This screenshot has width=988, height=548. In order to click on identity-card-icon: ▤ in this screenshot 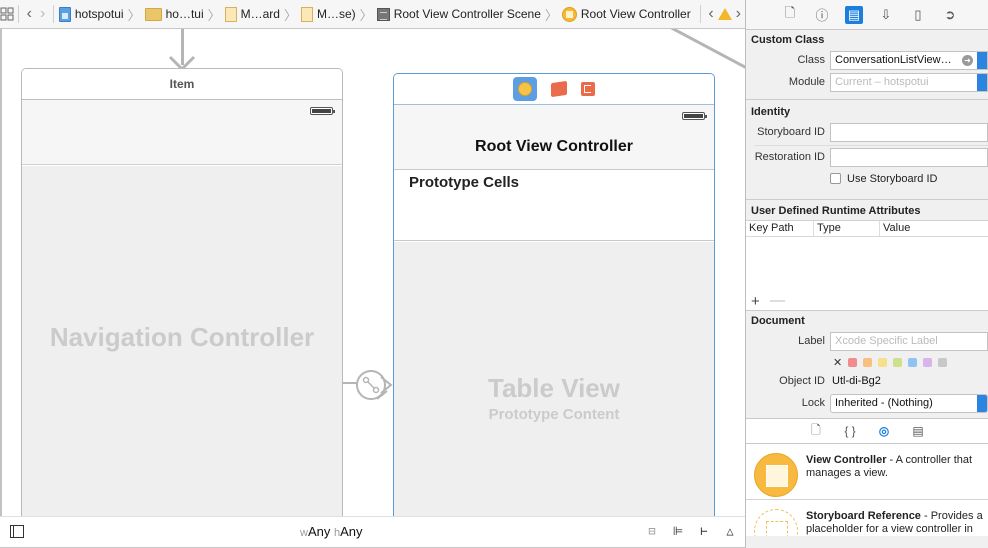, I will do `click(854, 14)`.